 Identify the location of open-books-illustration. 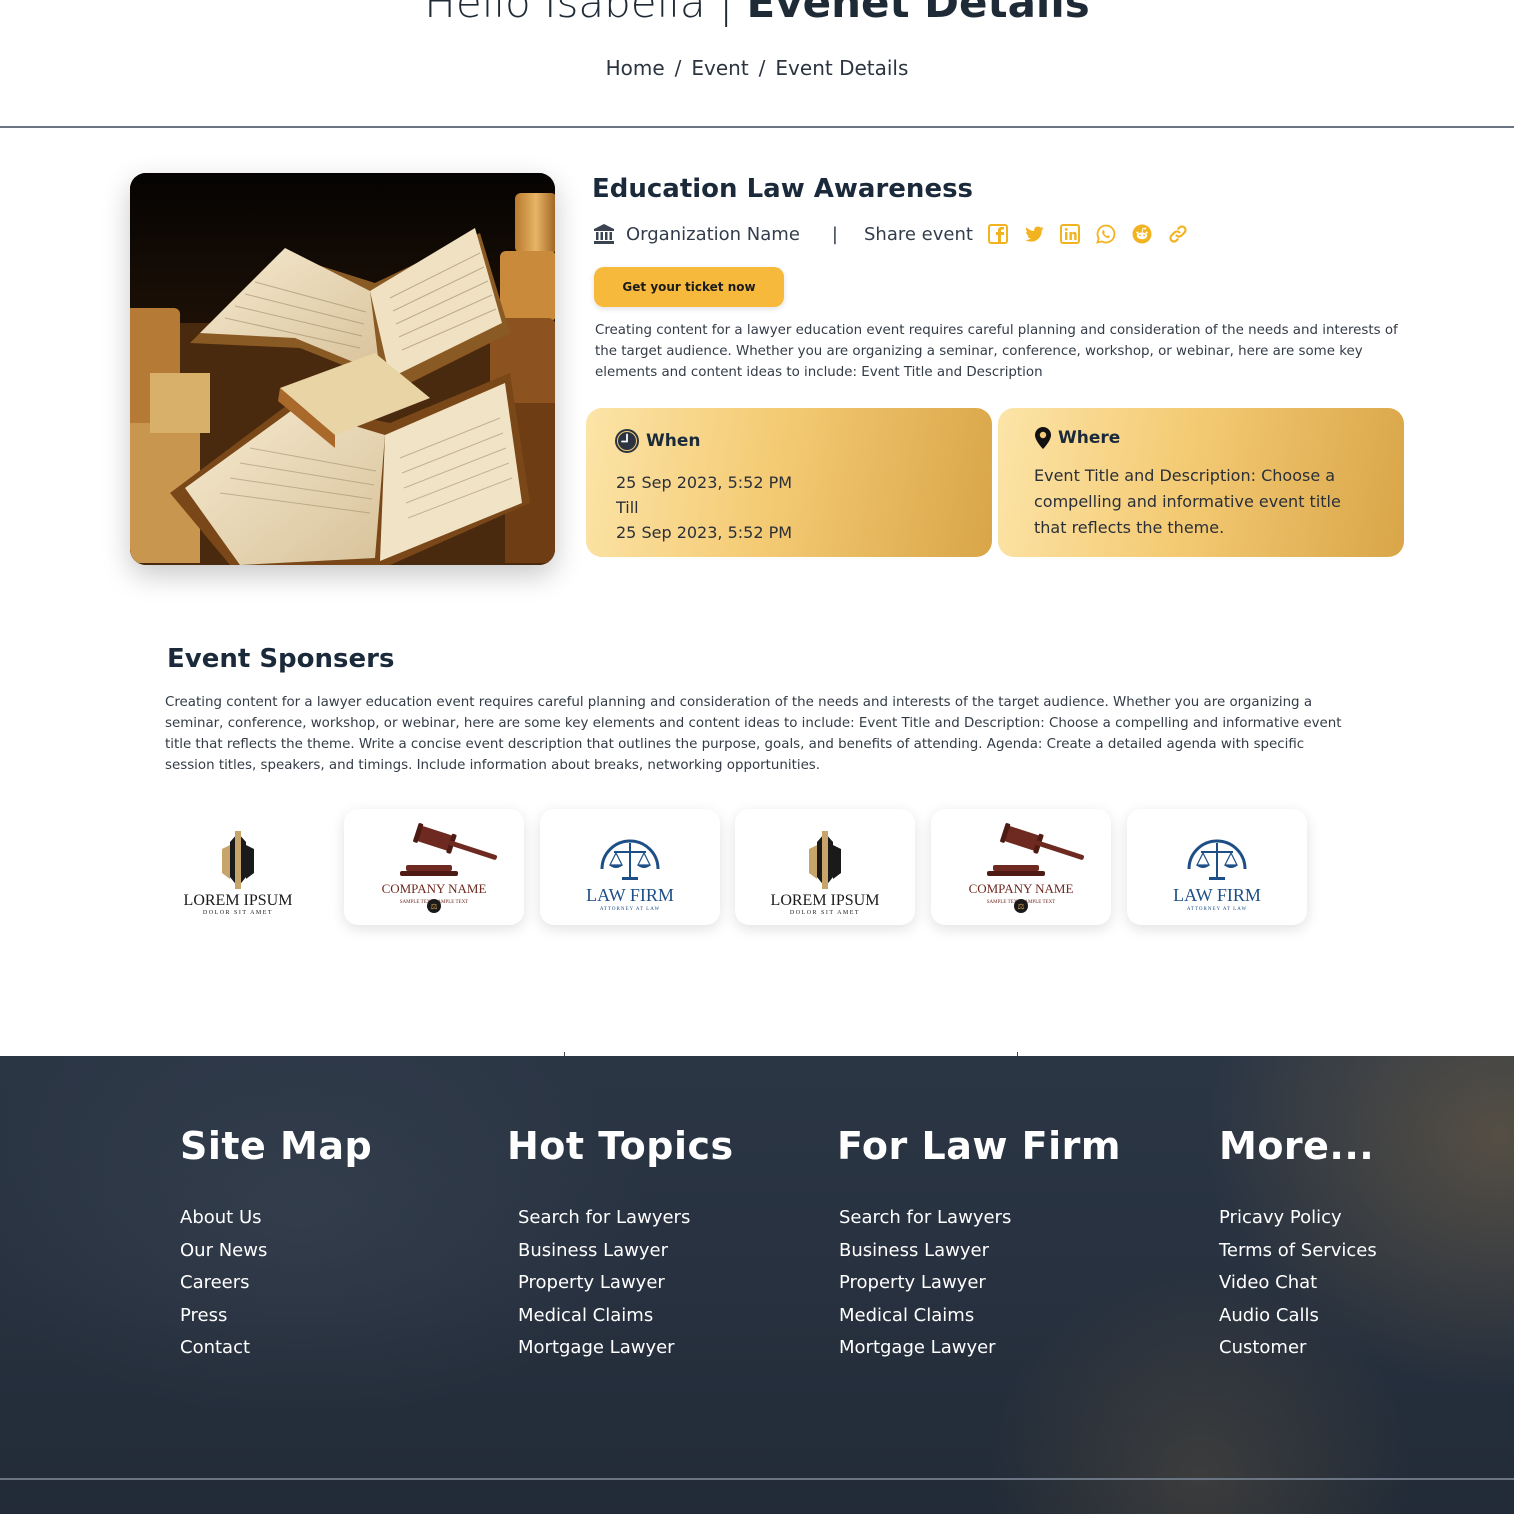
(342, 369).